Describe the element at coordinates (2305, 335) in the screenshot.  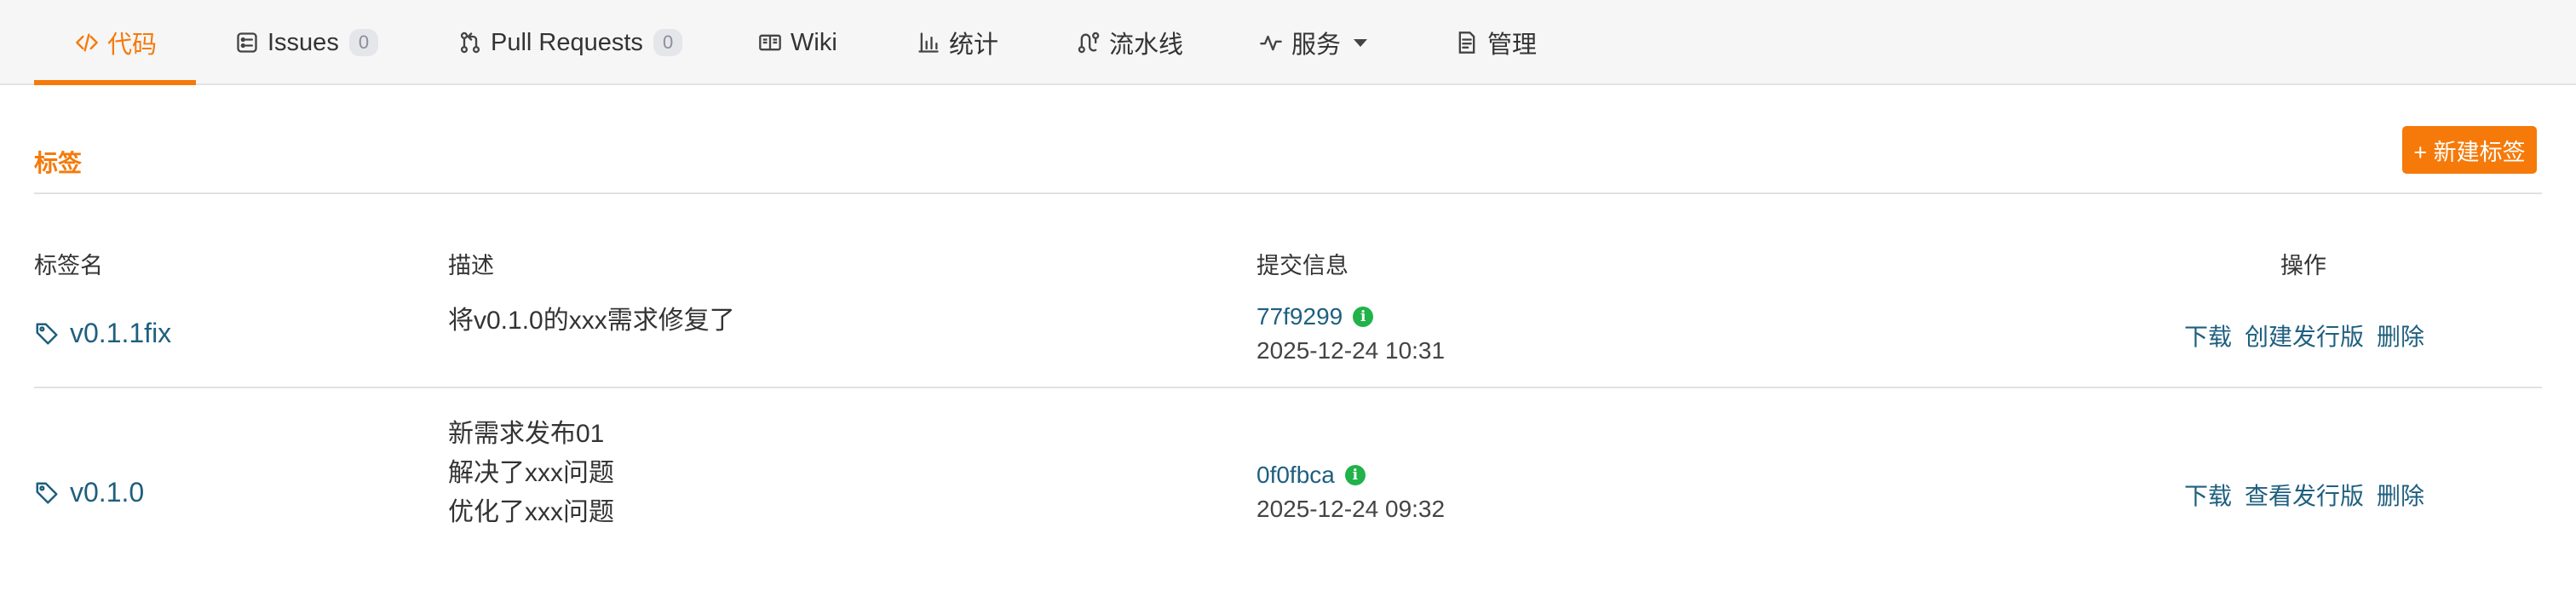
I see `create-release-link: 创建发行版` at that location.